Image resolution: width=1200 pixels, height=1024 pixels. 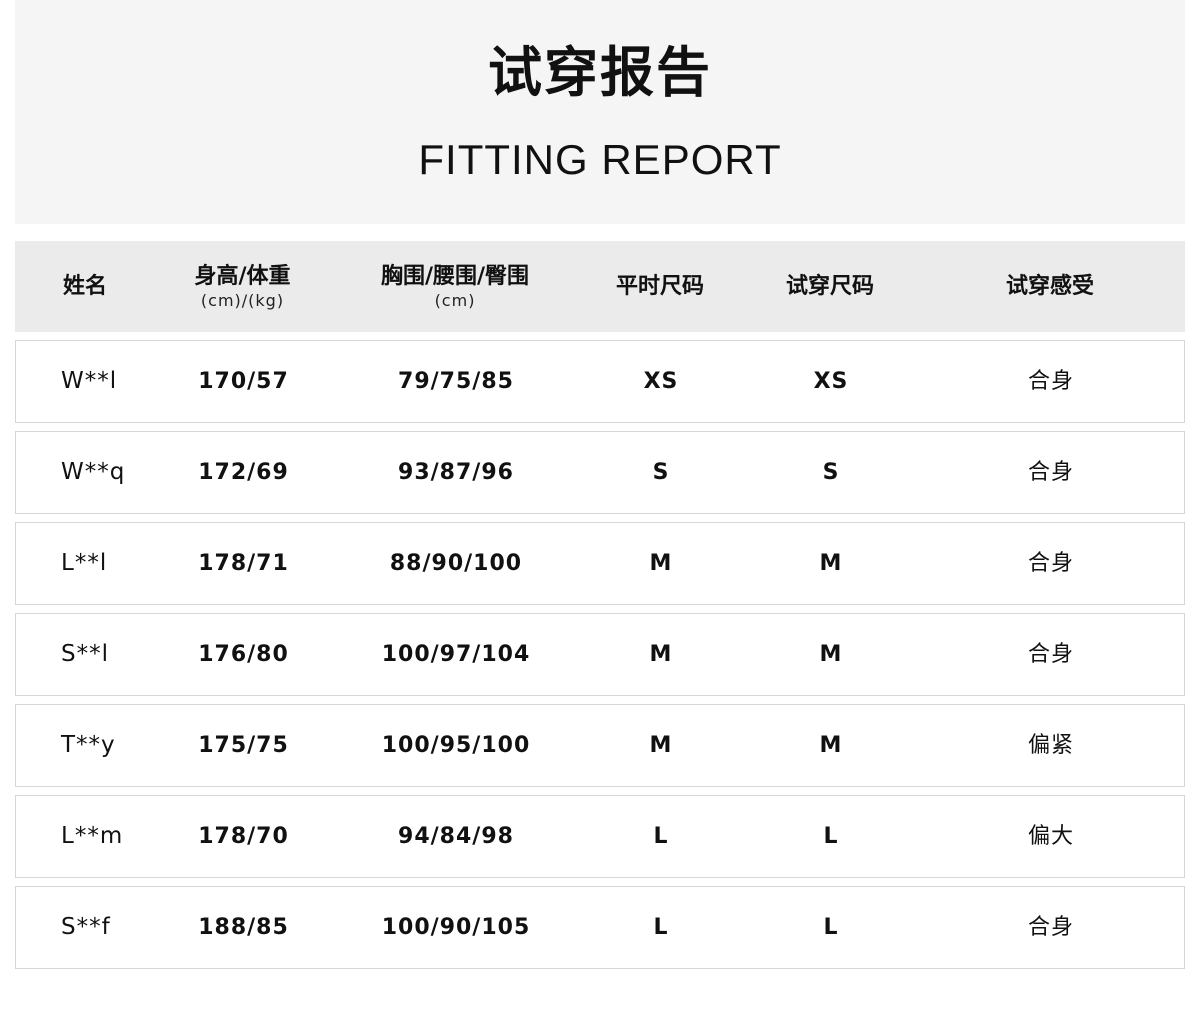 What do you see at coordinates (831, 381) in the screenshot?
I see `cell-trial-size: XS` at bounding box center [831, 381].